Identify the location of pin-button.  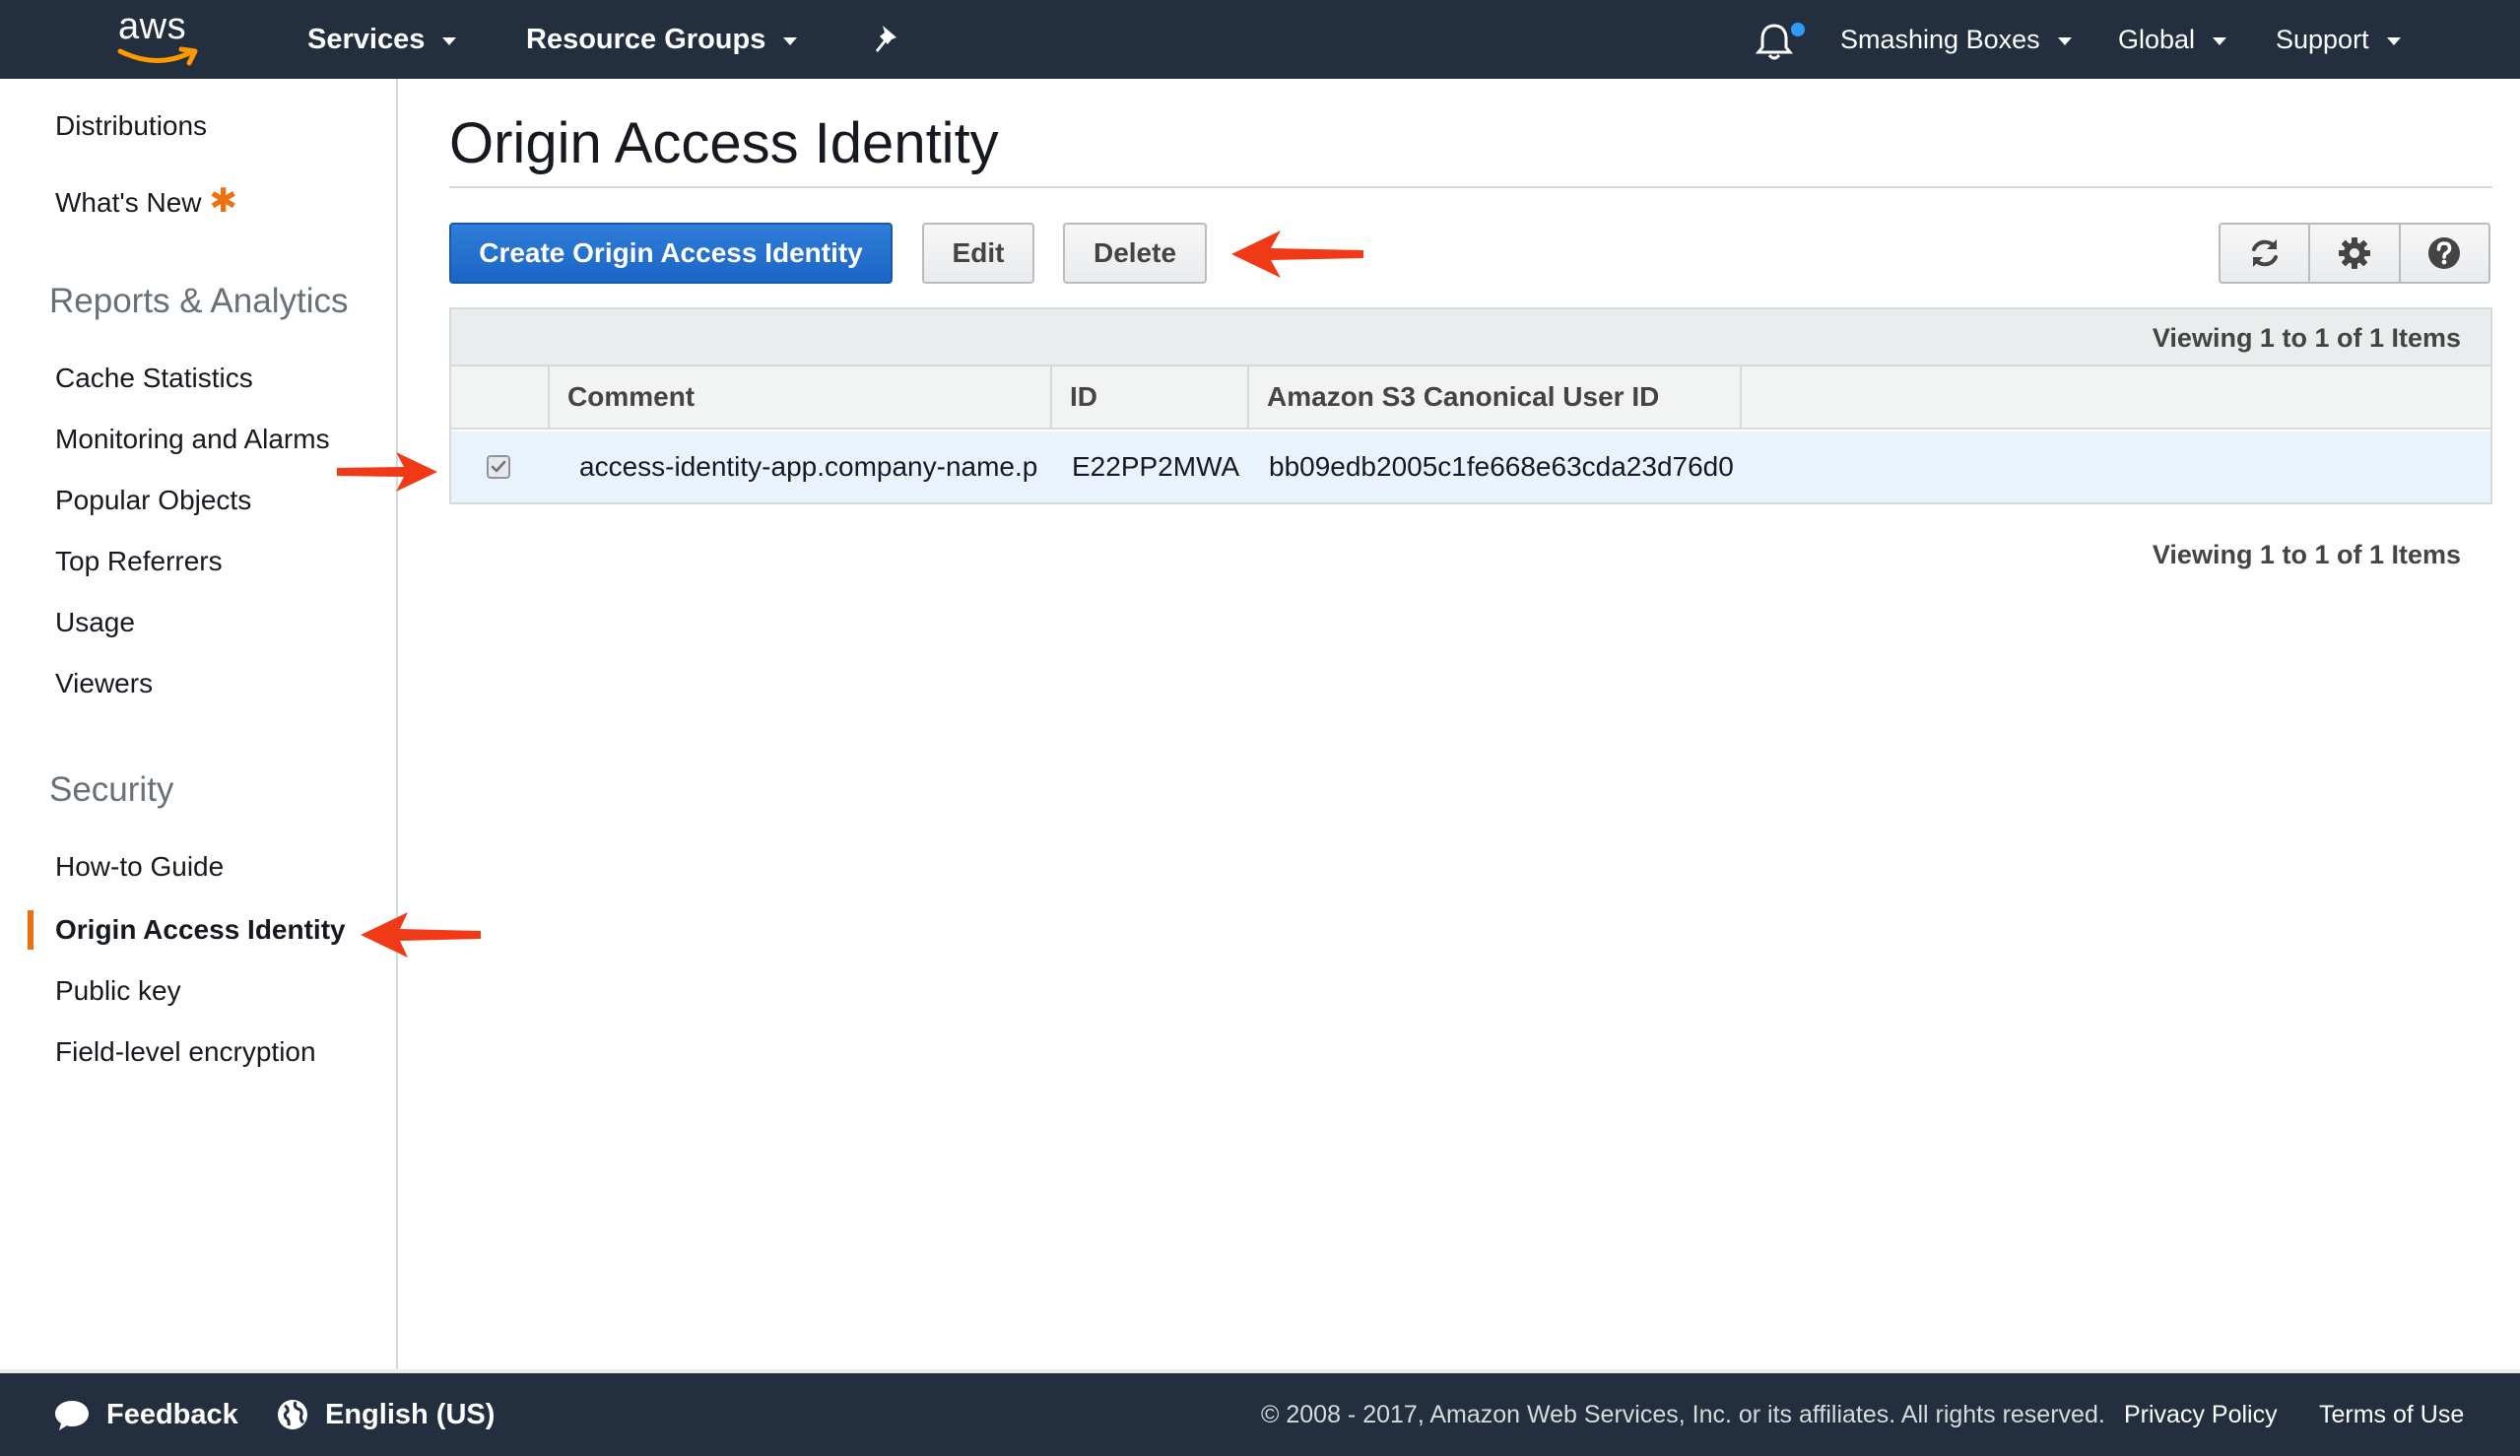
(885, 39).